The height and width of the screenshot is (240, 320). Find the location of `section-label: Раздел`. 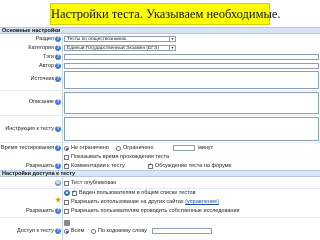

section-label: Раздел is located at coordinates (44, 39).